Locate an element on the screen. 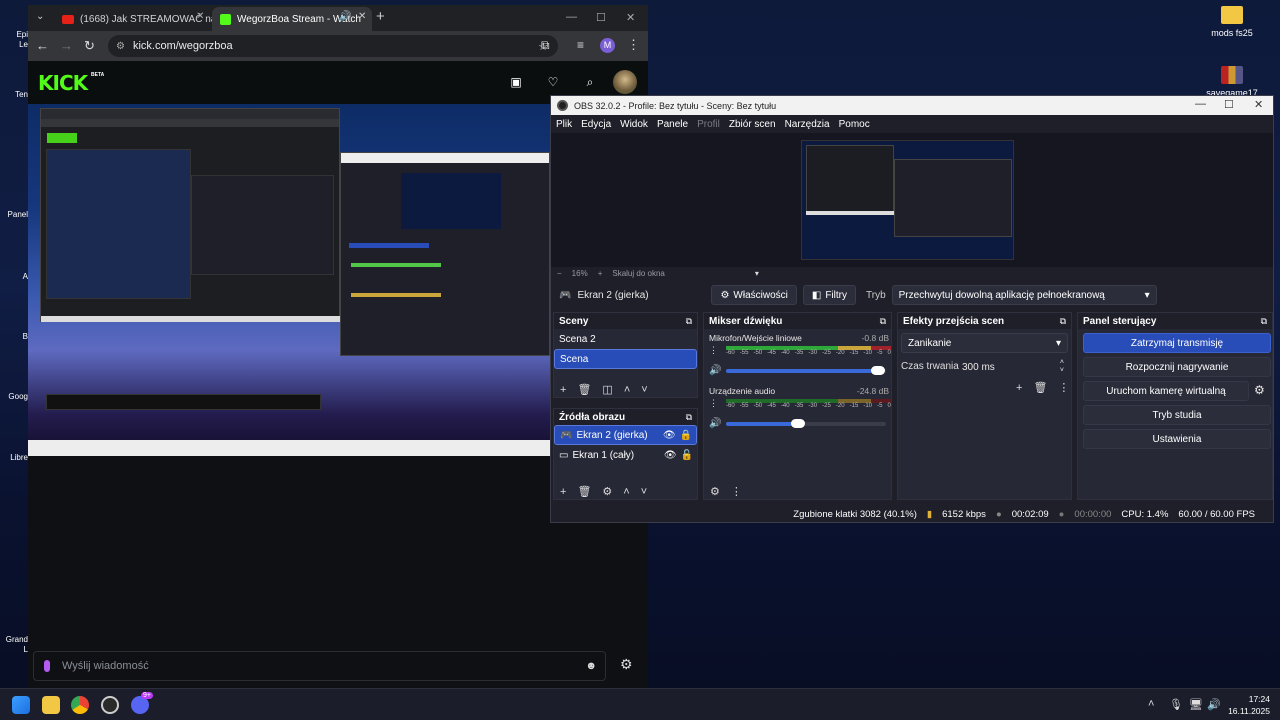 The height and width of the screenshot is (720, 1280). scene-item-selected: Scena is located at coordinates (625, 359).